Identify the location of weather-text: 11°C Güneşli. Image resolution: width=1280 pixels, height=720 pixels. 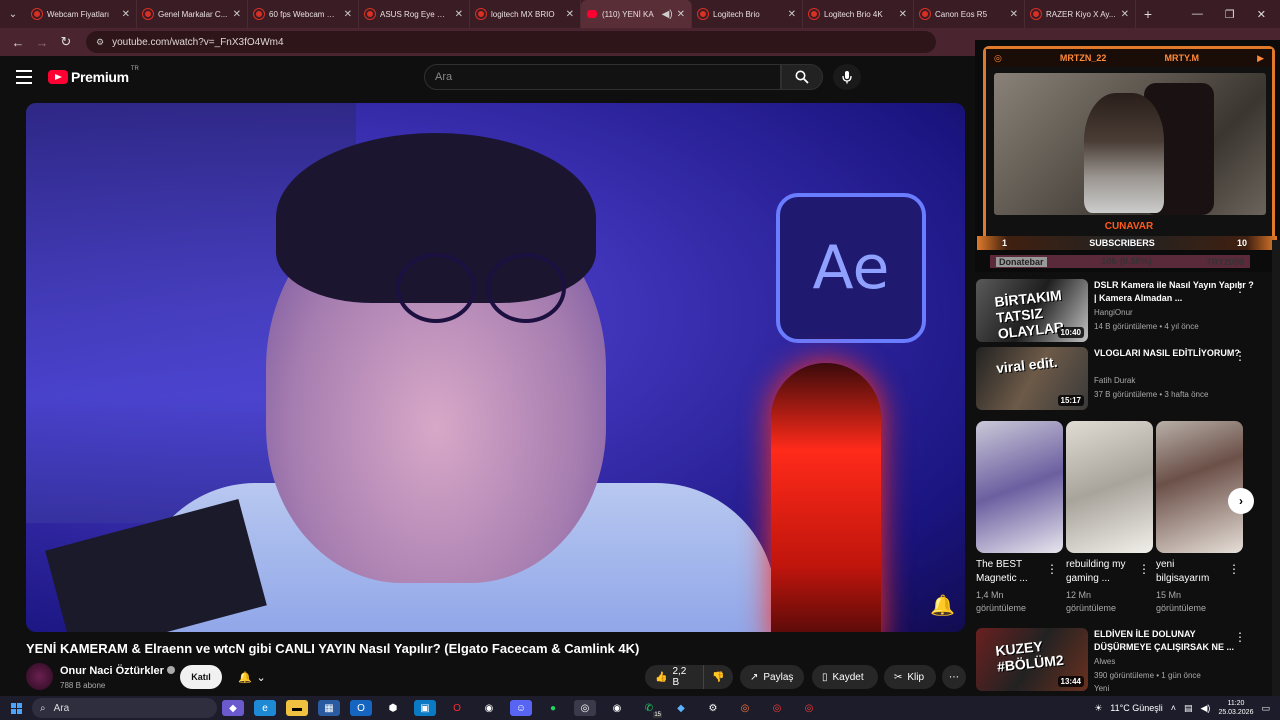
(1136, 708).